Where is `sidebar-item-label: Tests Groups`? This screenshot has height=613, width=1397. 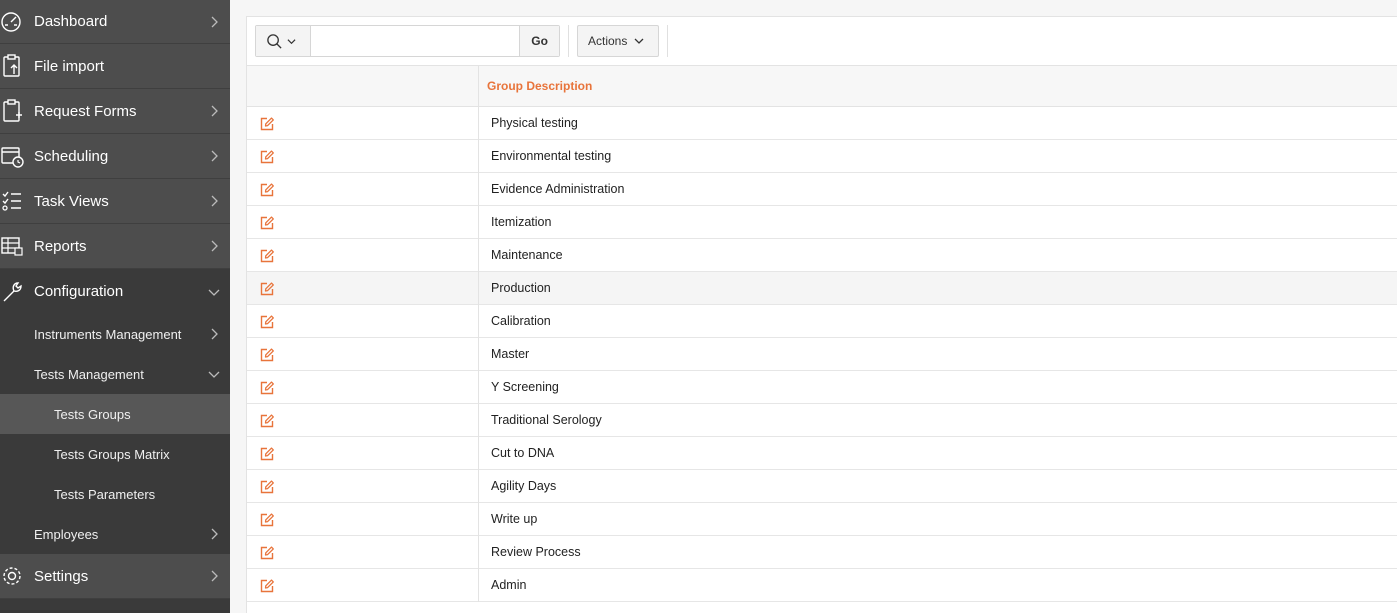
sidebar-item-label: Tests Groups is located at coordinates (92, 414).